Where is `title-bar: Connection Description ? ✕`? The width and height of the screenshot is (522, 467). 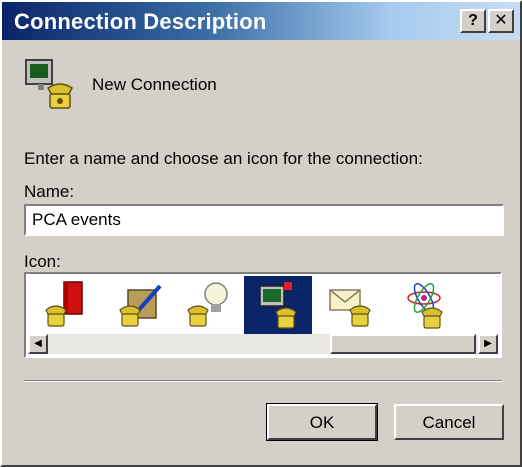 title-bar: Connection Description ? ✕ is located at coordinates (261, 21).